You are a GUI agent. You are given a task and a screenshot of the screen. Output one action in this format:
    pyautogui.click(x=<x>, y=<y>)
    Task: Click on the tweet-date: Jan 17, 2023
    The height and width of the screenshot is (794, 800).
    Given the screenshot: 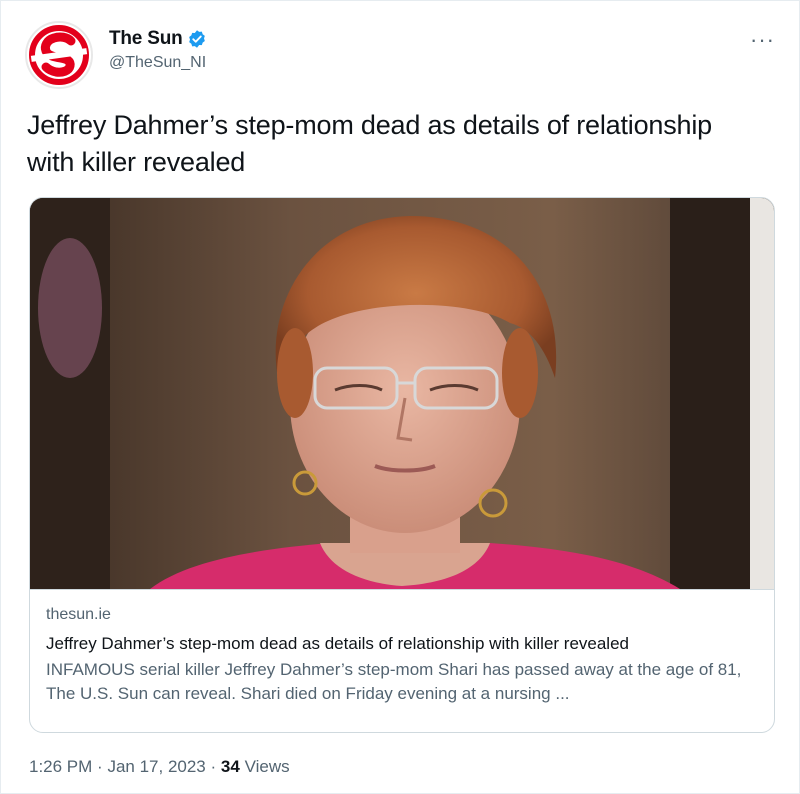 What is the action you would take?
    pyautogui.click(x=156, y=766)
    